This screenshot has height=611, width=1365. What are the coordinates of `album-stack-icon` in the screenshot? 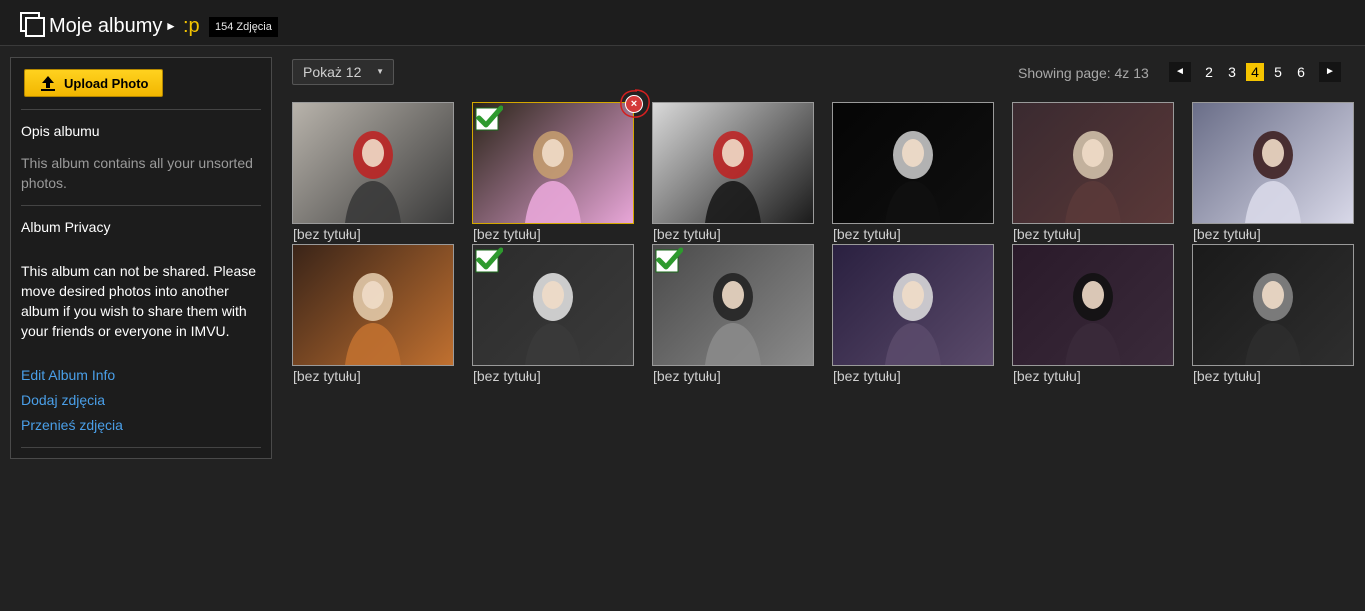 It's located at (32, 24).